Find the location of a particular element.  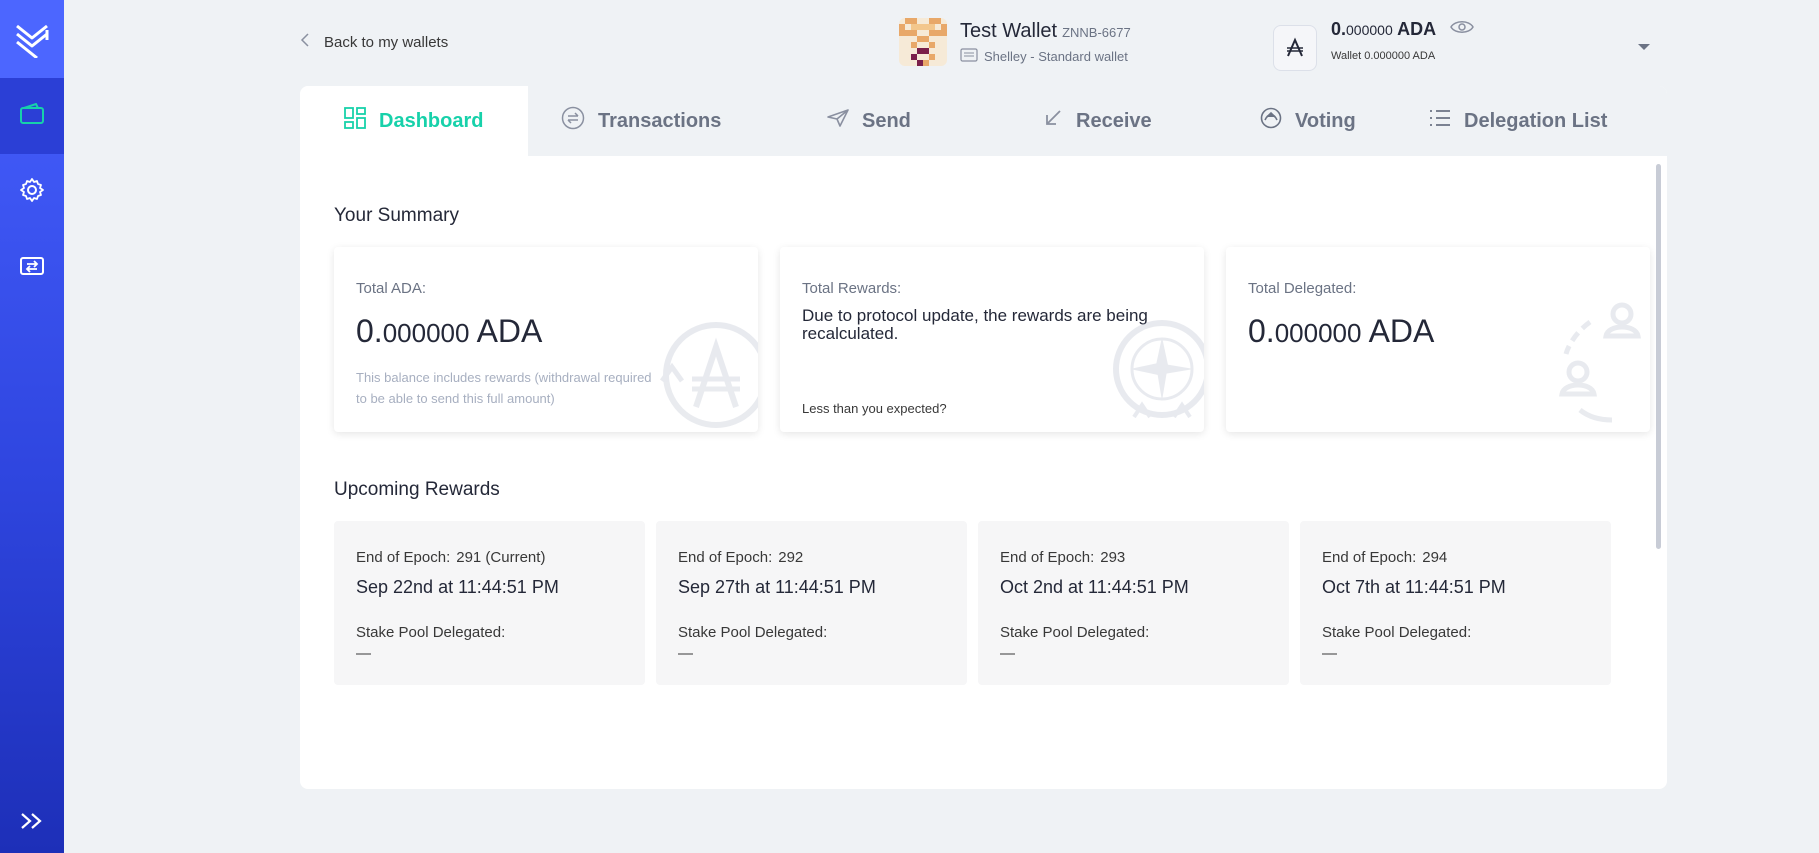

total-delegated-value: 0.000000 ADA is located at coordinates (1341, 331).